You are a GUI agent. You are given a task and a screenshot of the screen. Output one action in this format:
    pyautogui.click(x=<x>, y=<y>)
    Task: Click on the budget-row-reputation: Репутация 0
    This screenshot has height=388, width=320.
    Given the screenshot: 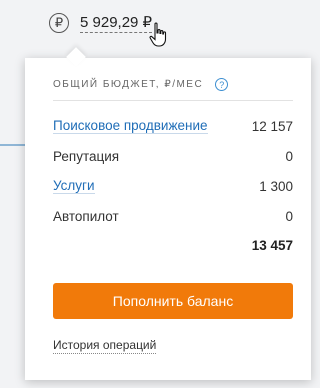 What is the action you would take?
    pyautogui.click(x=173, y=156)
    